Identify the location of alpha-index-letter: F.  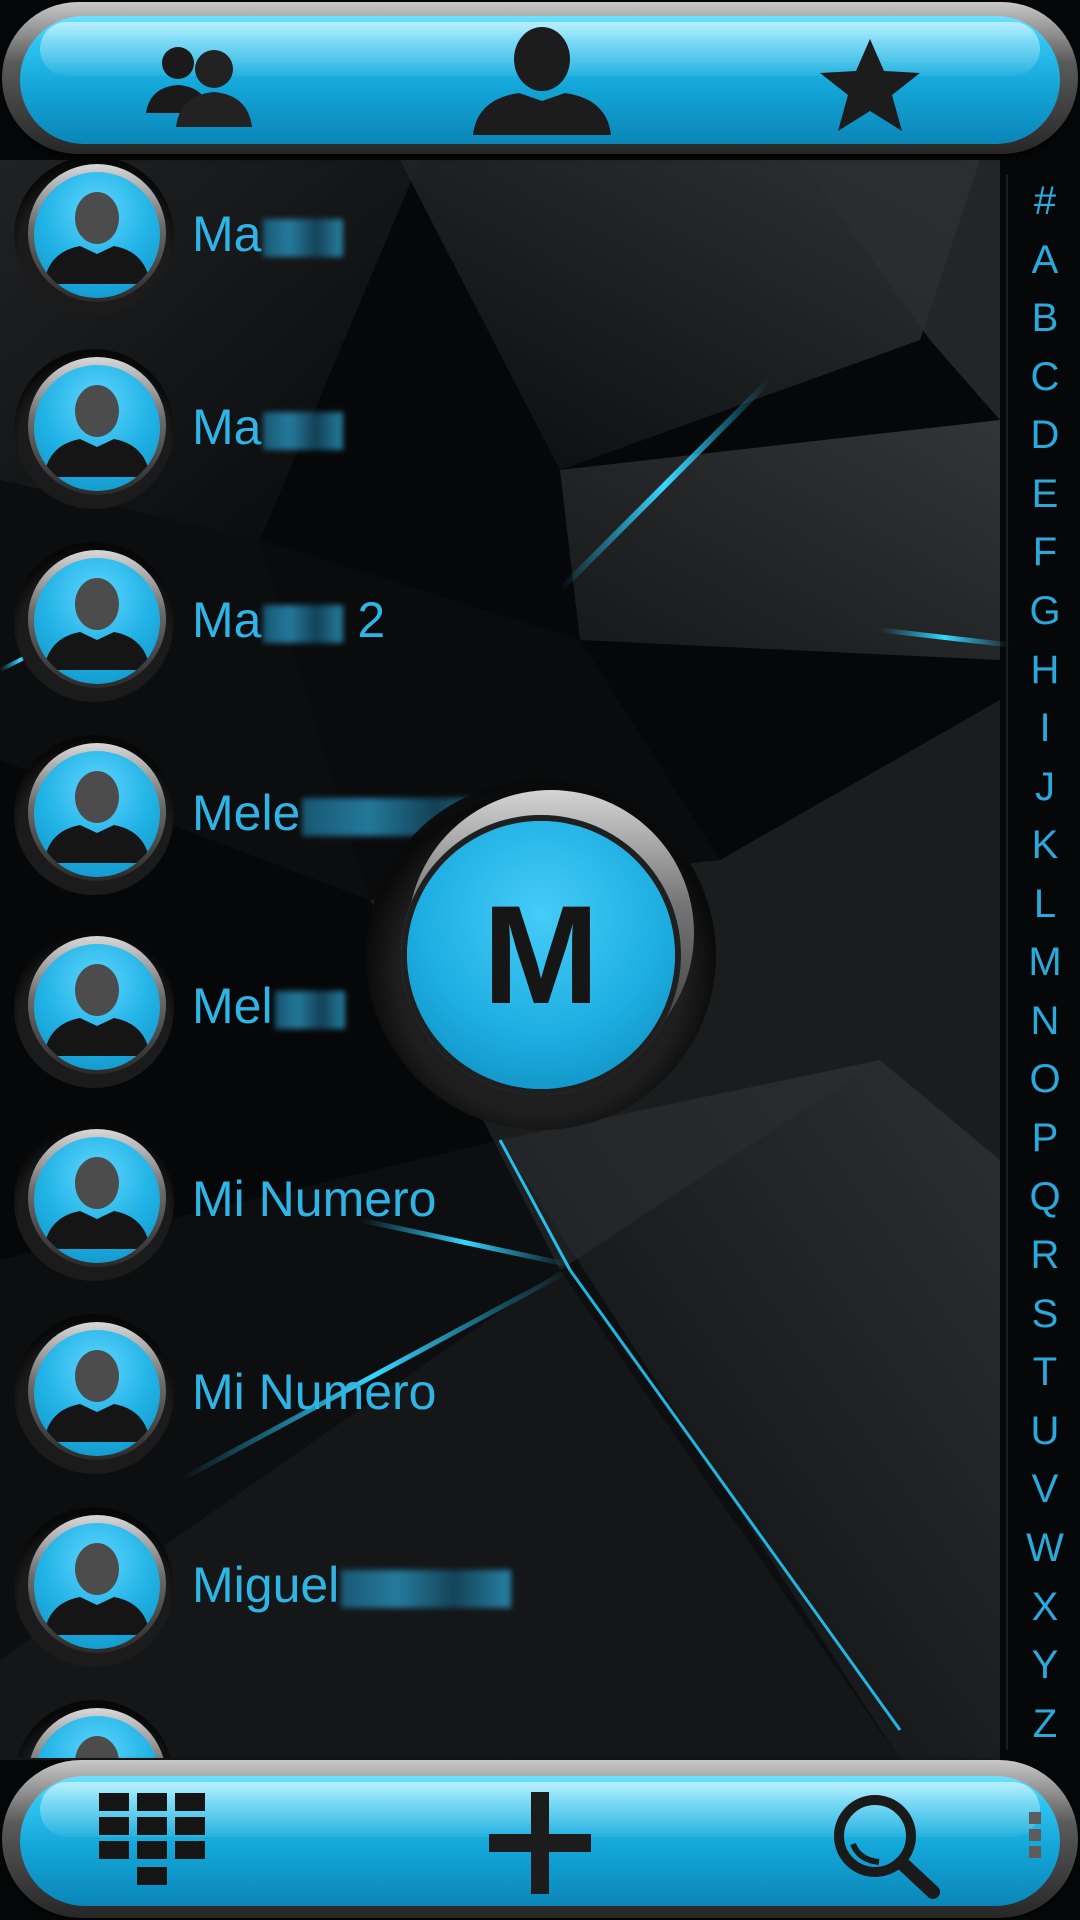
(1045, 552).